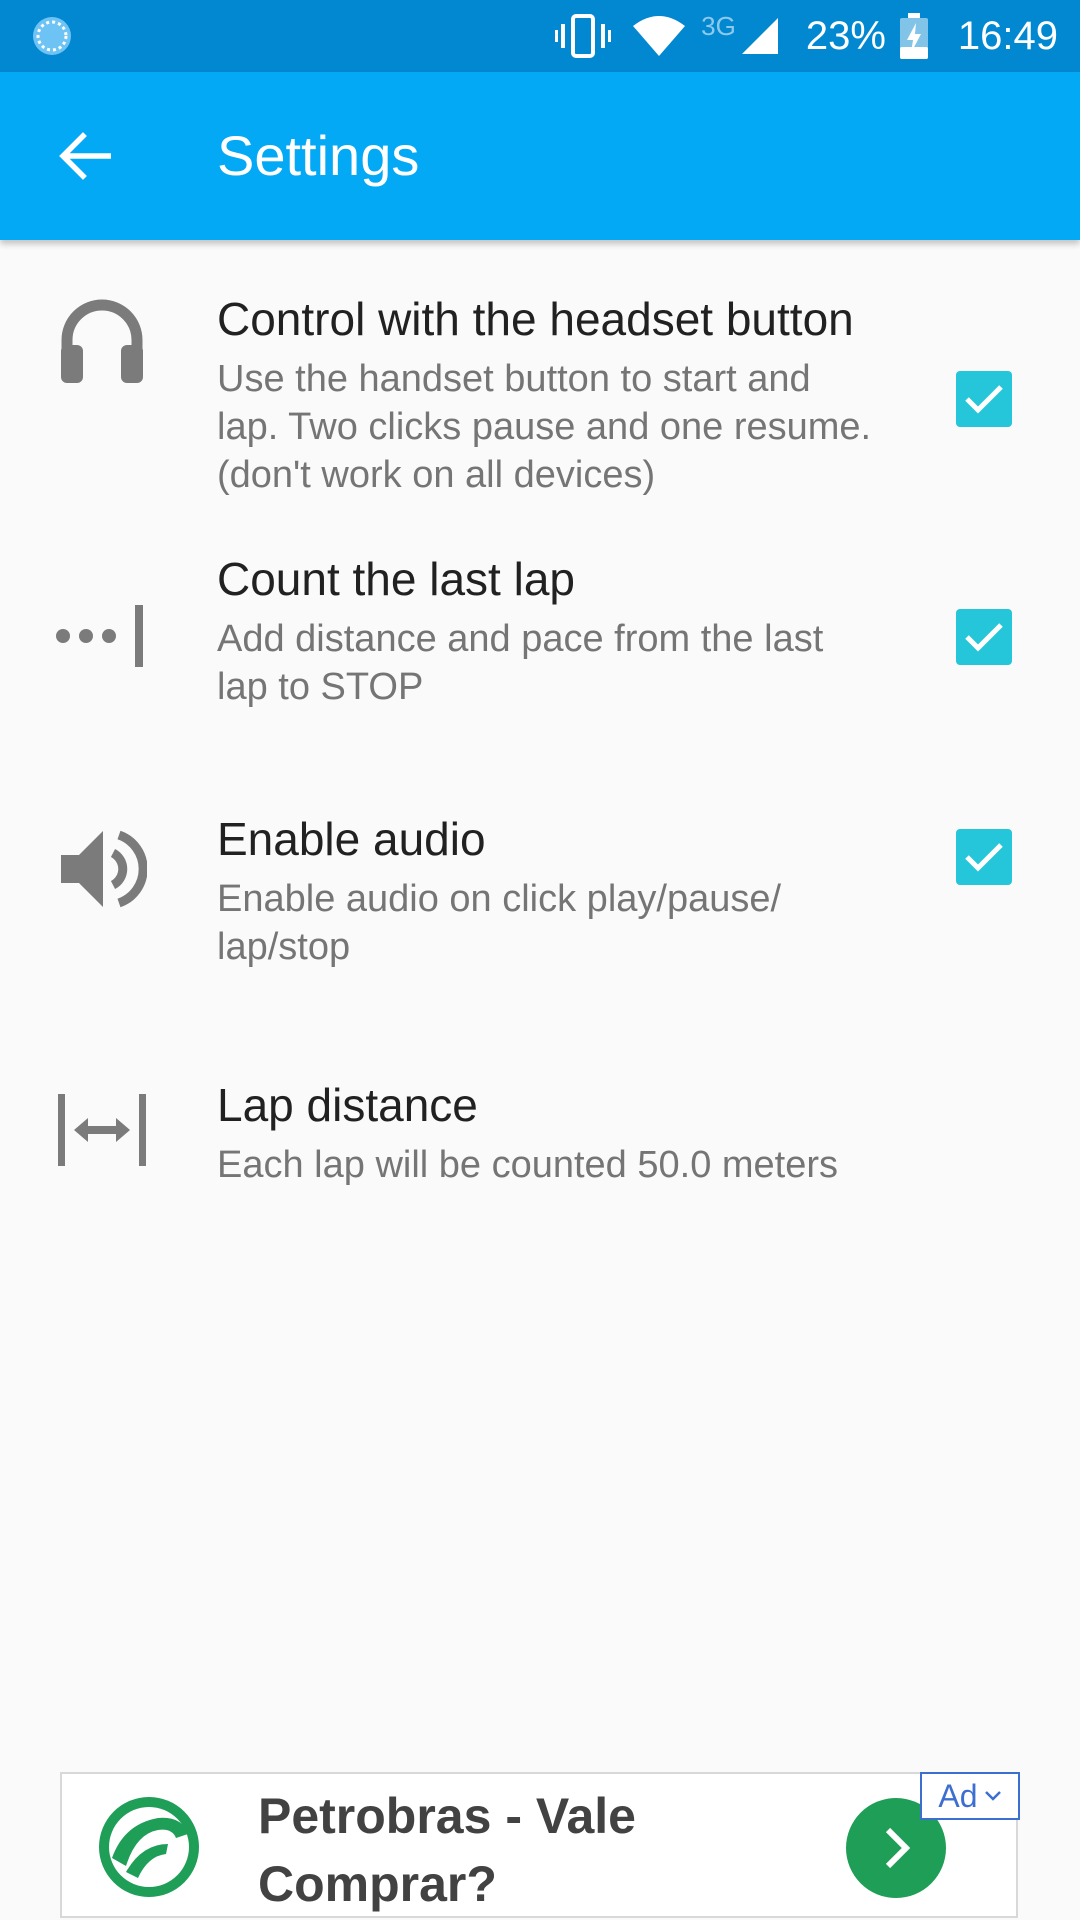 Image resolution: width=1080 pixels, height=1920 pixels. Describe the element at coordinates (102, 636) in the screenshot. I see `last-lap-icon` at that location.